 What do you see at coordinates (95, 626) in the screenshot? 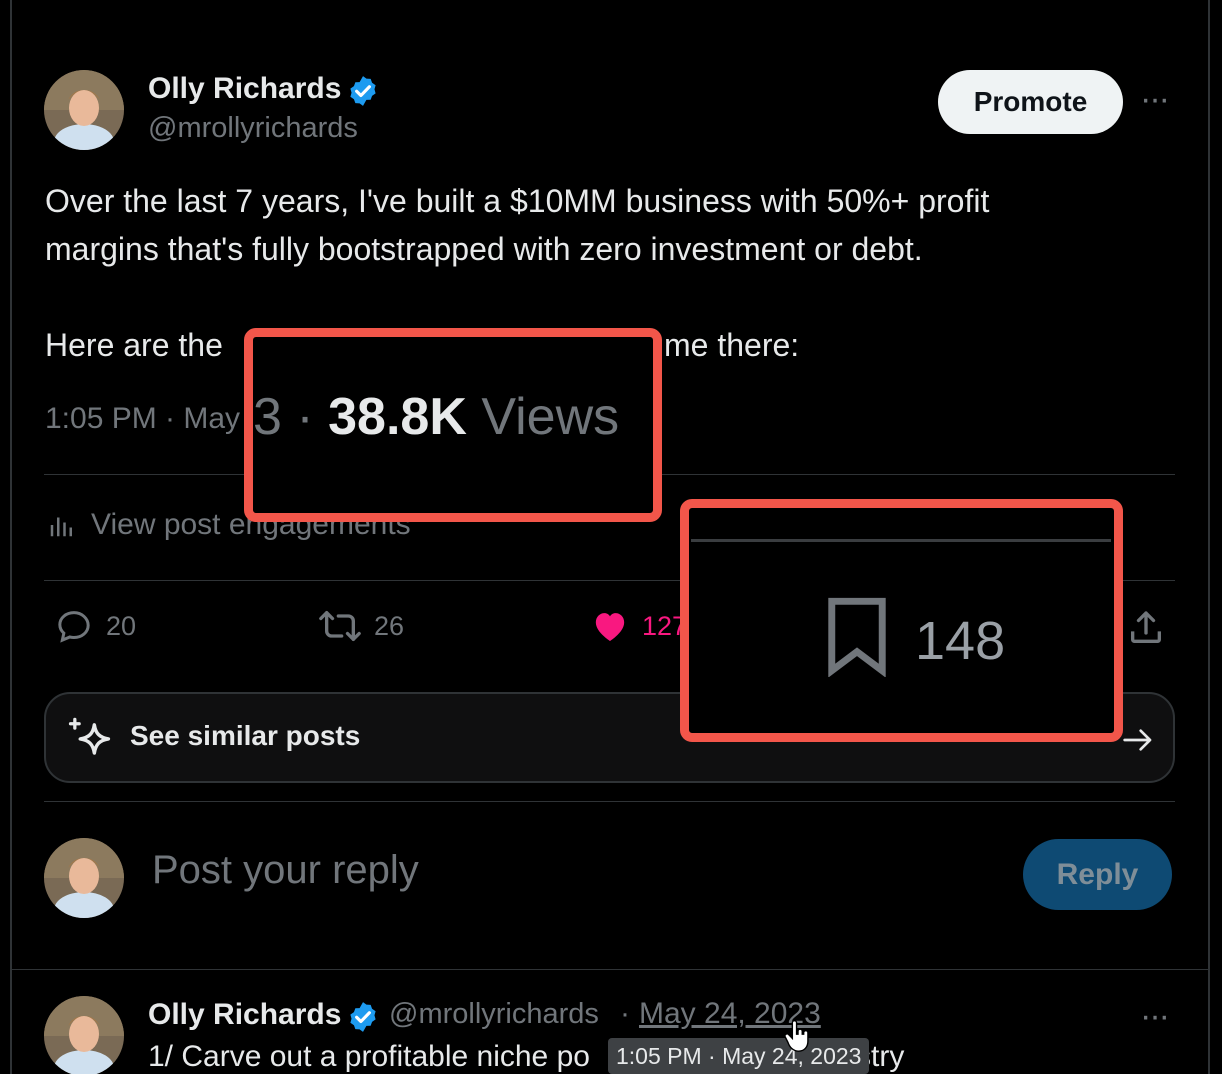
I see `reply-action: 20` at bounding box center [95, 626].